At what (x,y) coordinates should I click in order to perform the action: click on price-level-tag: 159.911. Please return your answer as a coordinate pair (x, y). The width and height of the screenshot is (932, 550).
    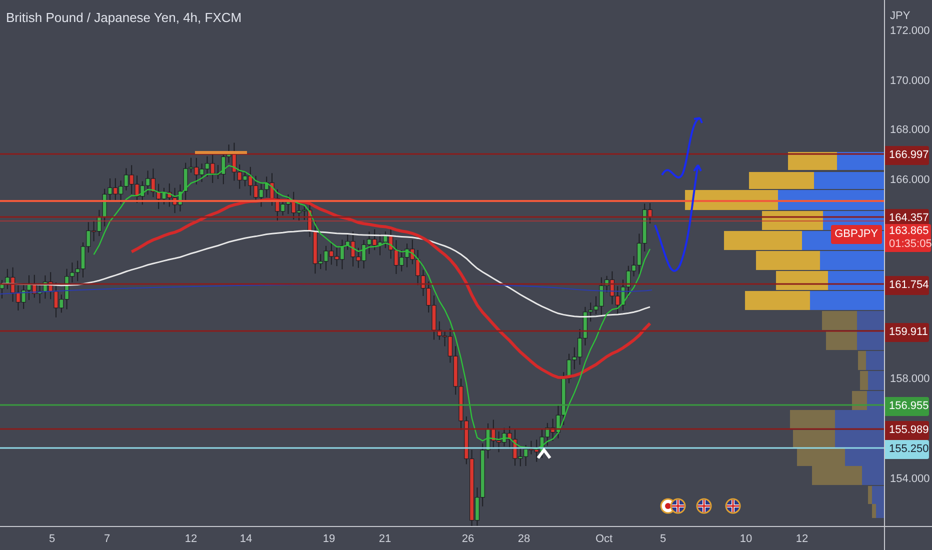
    Looking at the image, I should click on (907, 332).